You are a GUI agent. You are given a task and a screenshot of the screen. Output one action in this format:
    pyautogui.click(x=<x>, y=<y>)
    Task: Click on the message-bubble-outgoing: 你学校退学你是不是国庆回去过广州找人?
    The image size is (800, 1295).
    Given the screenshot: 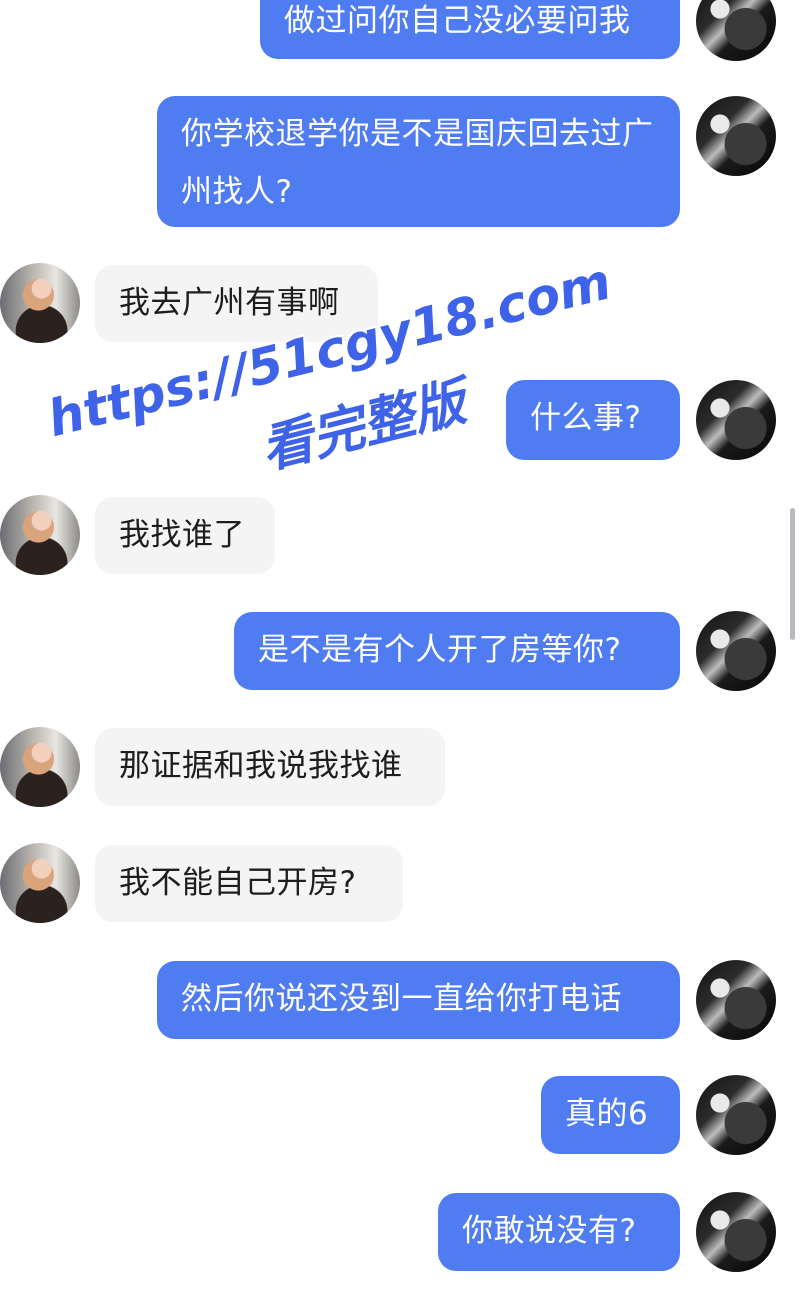 What is the action you would take?
    pyautogui.click(x=418, y=161)
    